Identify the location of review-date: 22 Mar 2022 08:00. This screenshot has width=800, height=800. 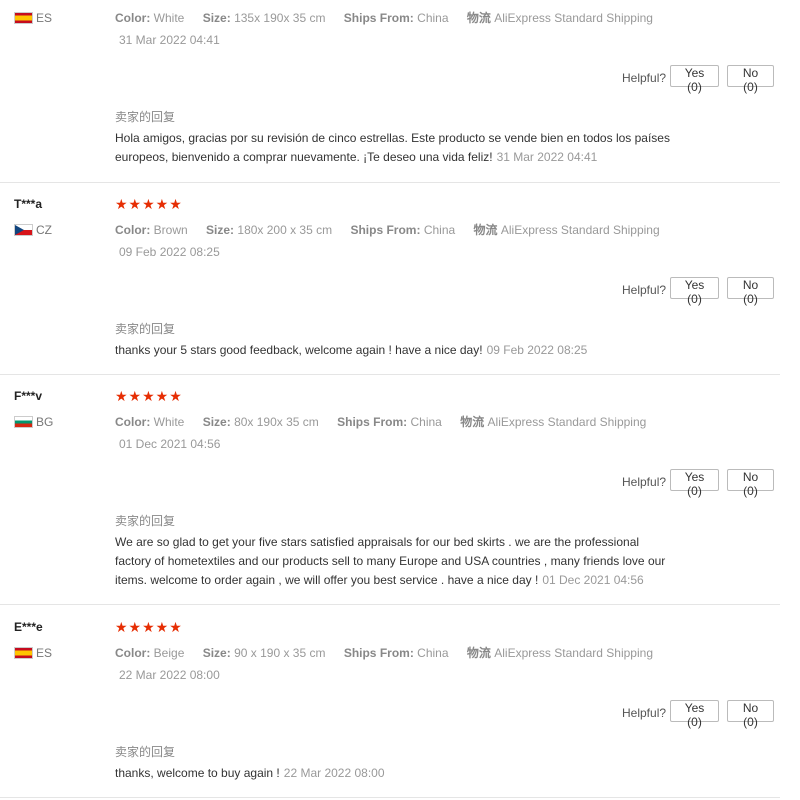
(169, 675).